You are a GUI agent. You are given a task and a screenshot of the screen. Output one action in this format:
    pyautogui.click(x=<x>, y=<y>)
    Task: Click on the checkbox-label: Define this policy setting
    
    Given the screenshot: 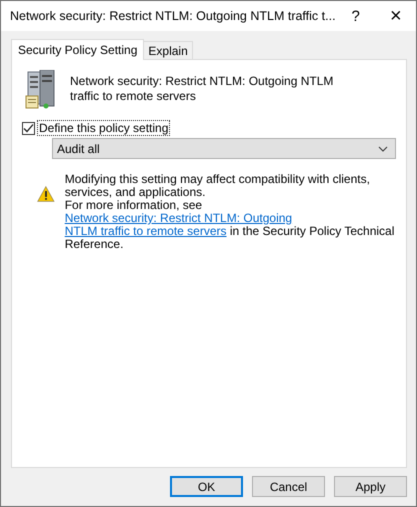 What is the action you would take?
    pyautogui.click(x=104, y=128)
    